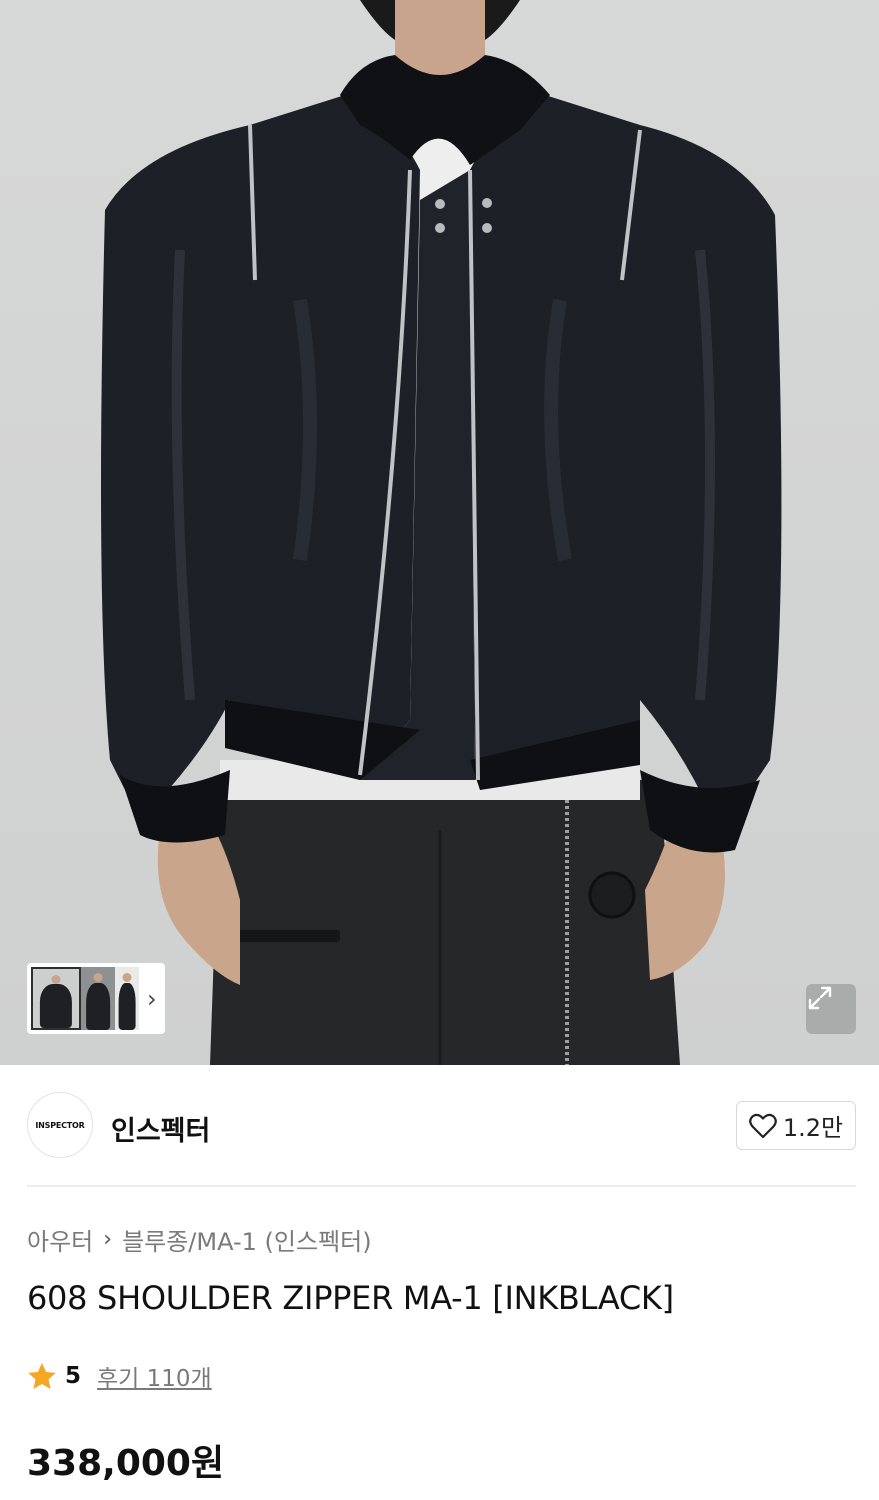  What do you see at coordinates (126, 1463) in the screenshot?
I see `product-price: 338,000원` at bounding box center [126, 1463].